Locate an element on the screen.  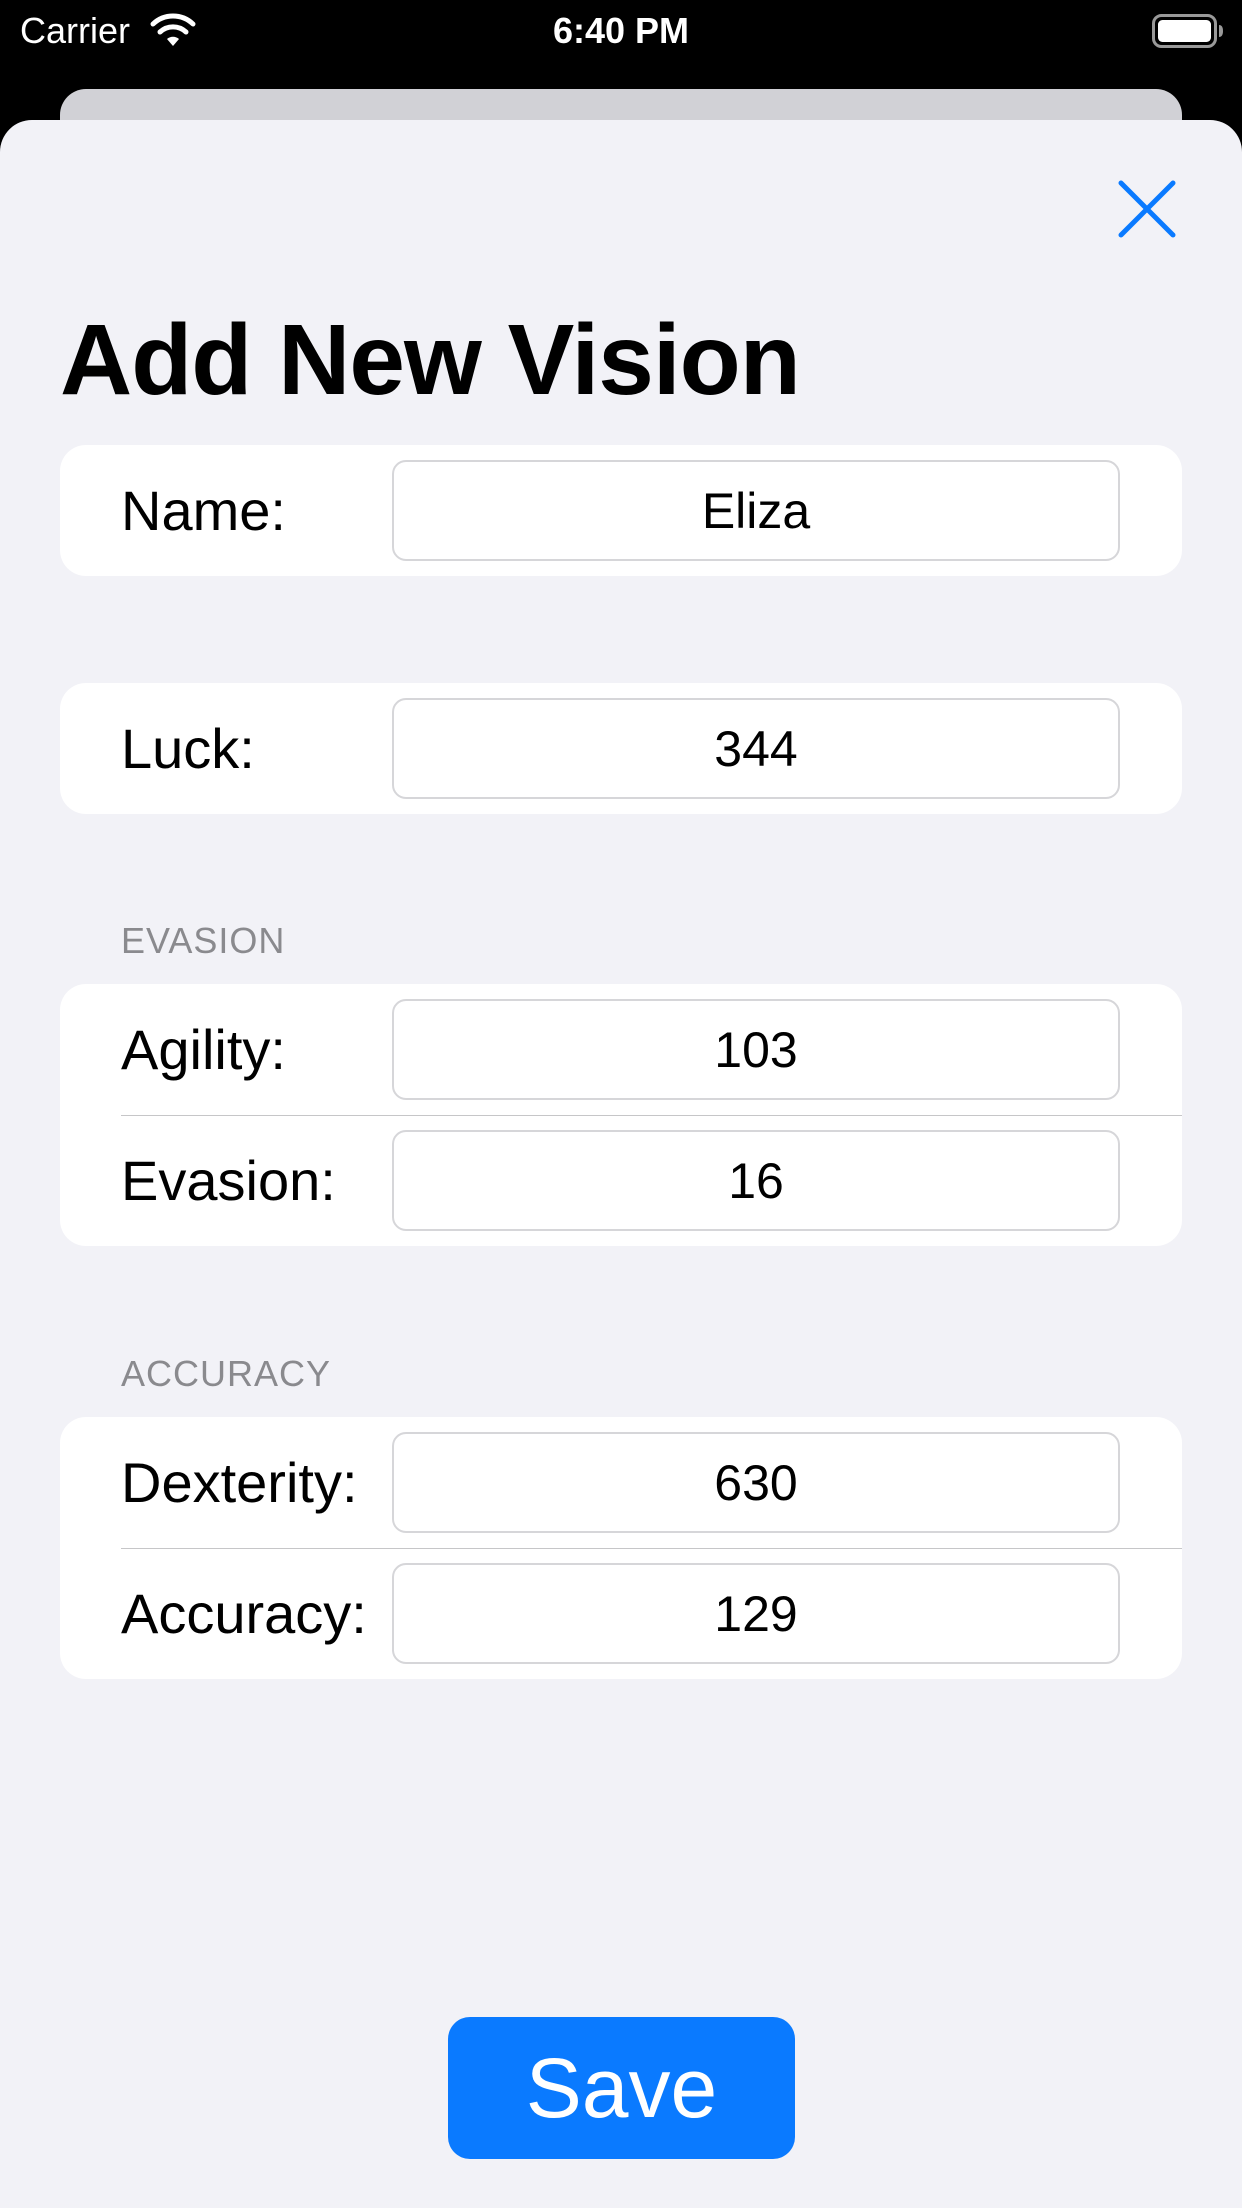
luck-field is located at coordinates (756, 748).